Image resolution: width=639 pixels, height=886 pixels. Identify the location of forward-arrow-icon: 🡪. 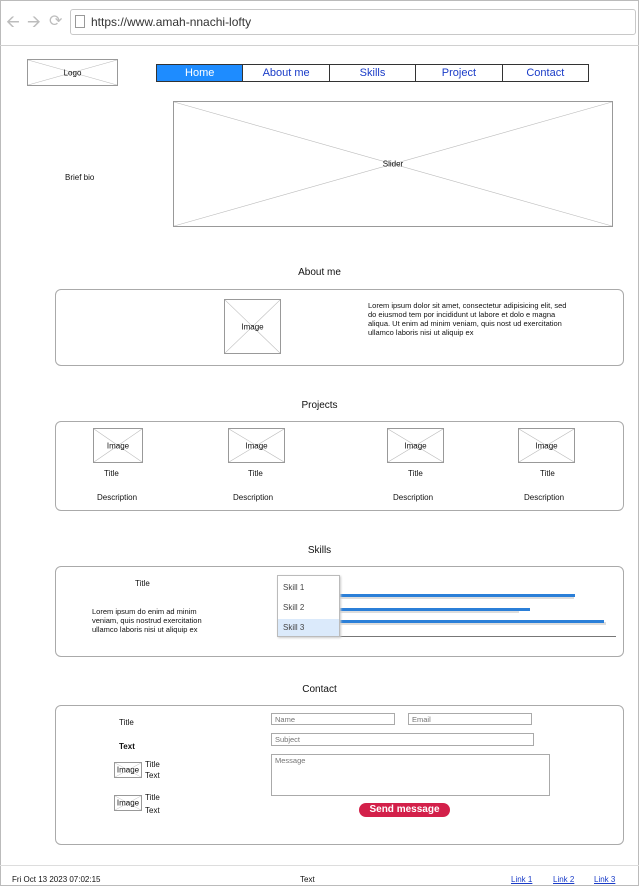
(34, 22).